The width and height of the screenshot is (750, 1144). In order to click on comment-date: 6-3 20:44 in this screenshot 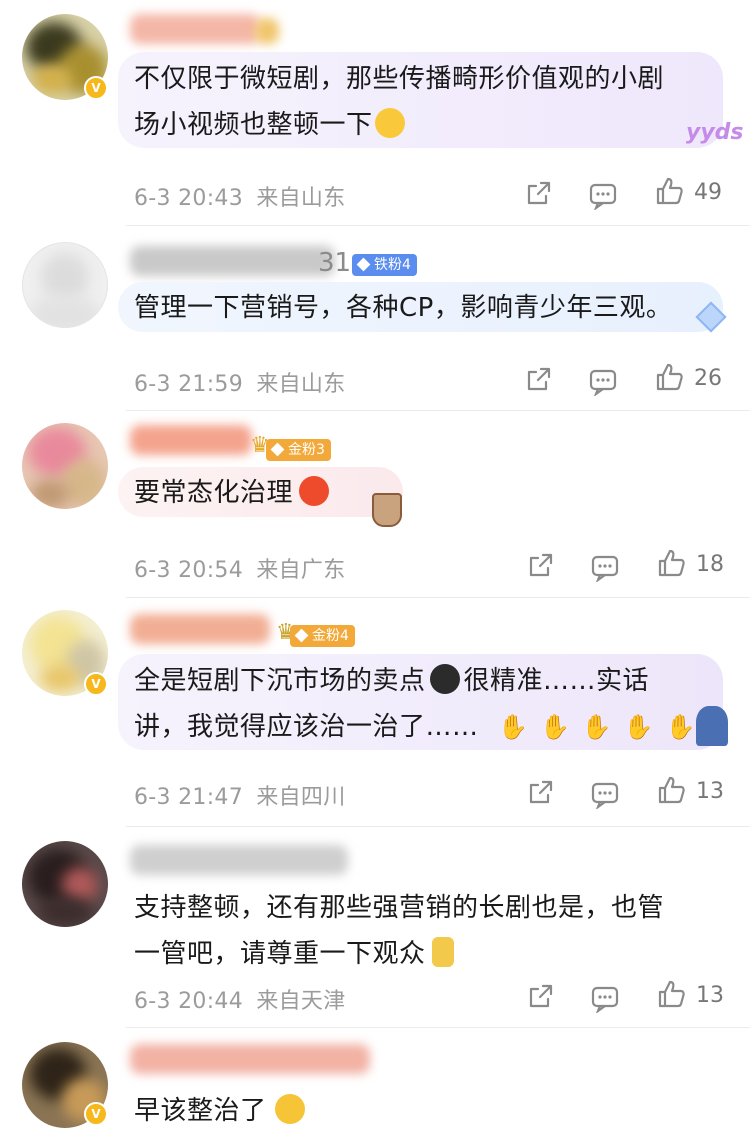, I will do `click(189, 1001)`.